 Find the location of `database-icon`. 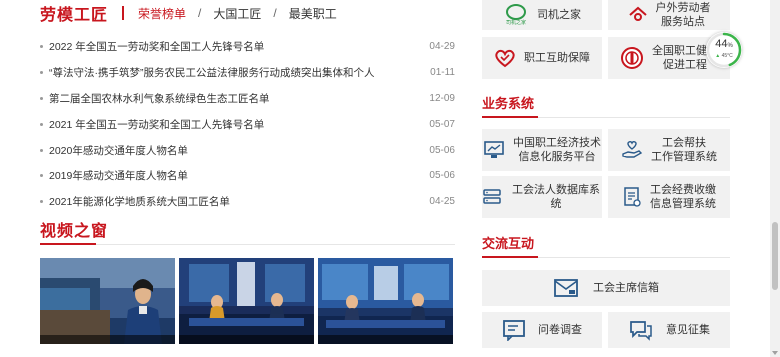

database-icon is located at coordinates (492, 197).